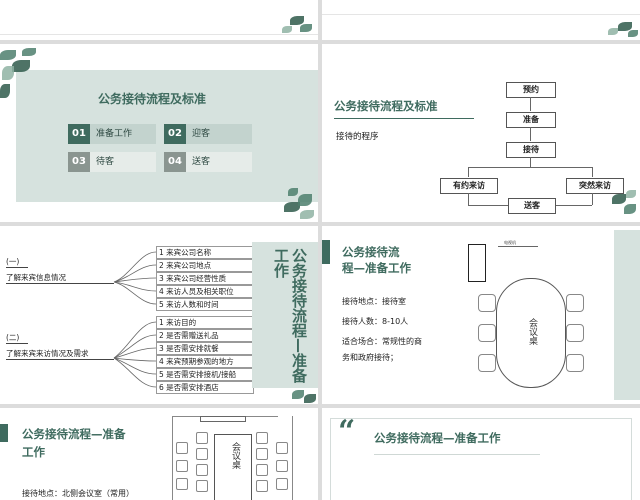  Describe the element at coordinates (532, 206) in the screenshot. I see `flow-step-see-off: 送客` at that location.